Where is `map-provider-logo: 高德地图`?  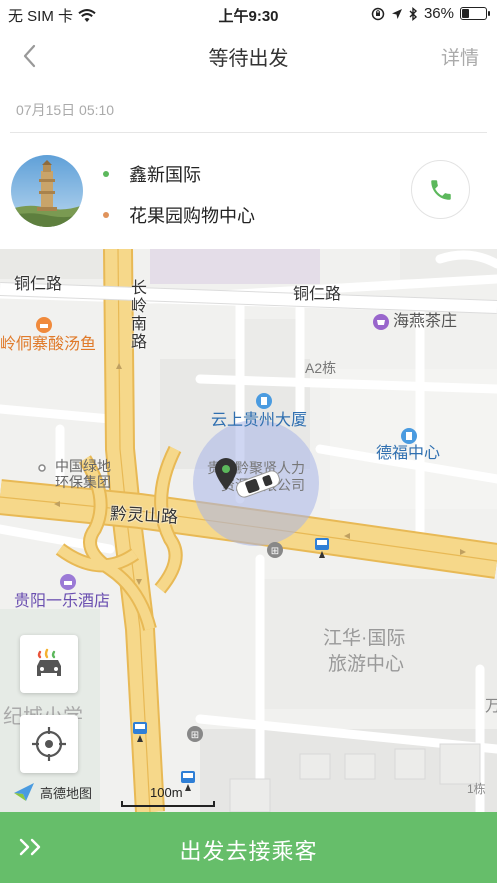
map-provider-logo: 高德地图 is located at coordinates (52, 792).